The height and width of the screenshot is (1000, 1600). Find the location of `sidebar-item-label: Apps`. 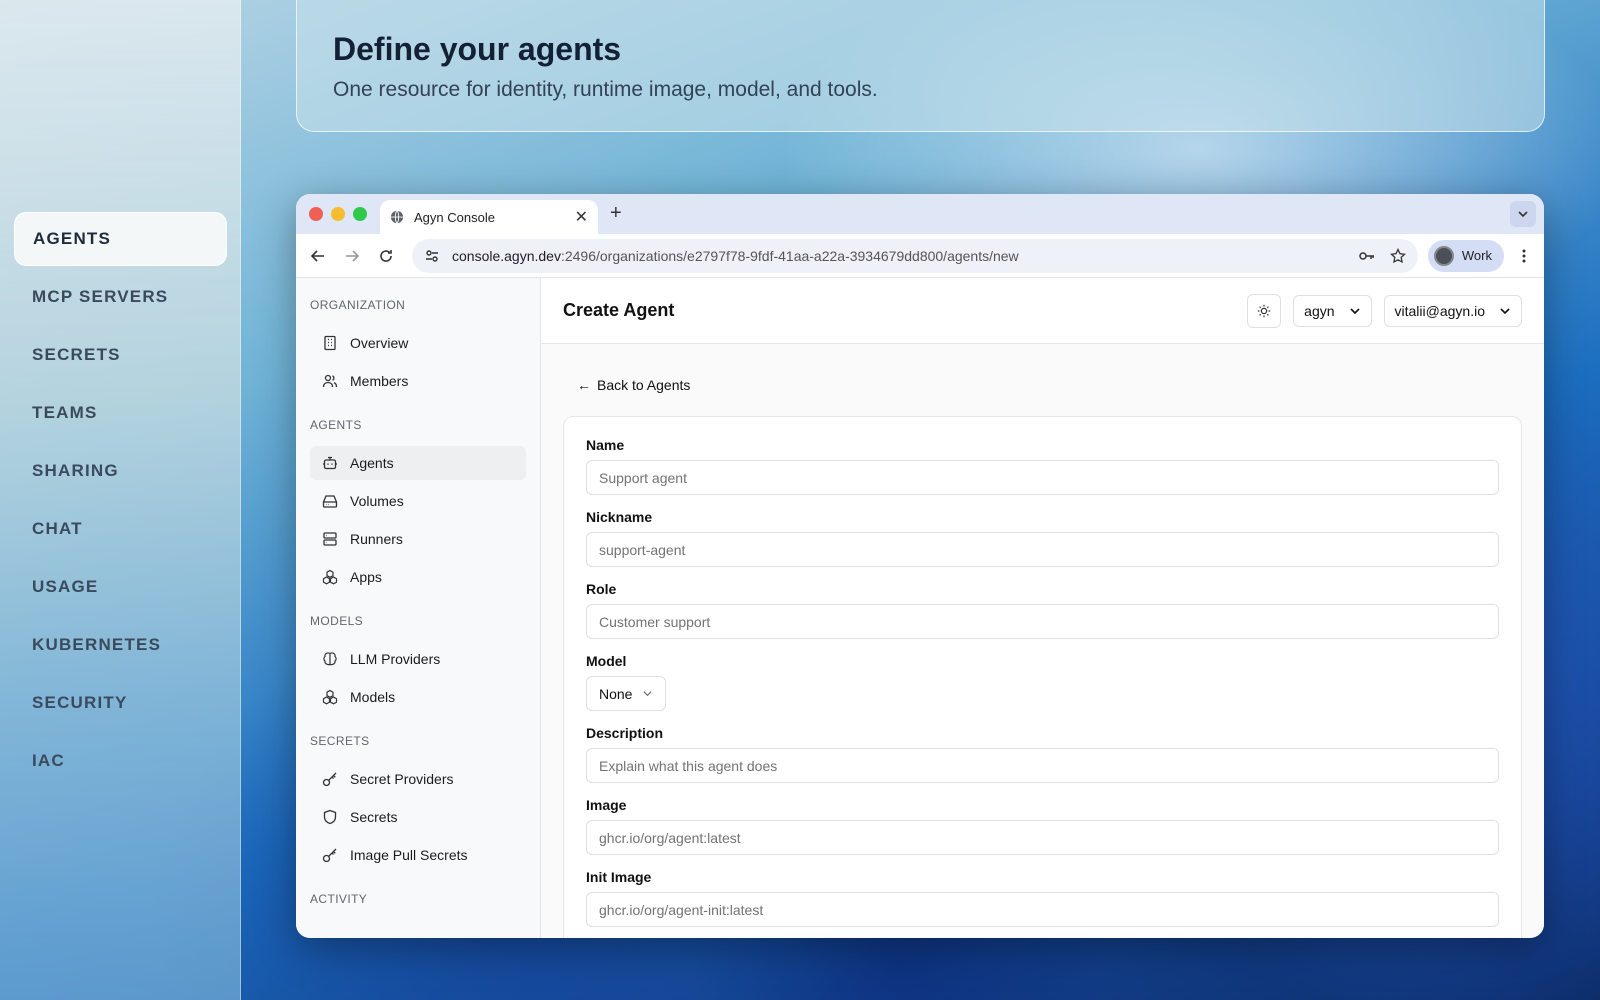

sidebar-item-label: Apps is located at coordinates (366, 577).